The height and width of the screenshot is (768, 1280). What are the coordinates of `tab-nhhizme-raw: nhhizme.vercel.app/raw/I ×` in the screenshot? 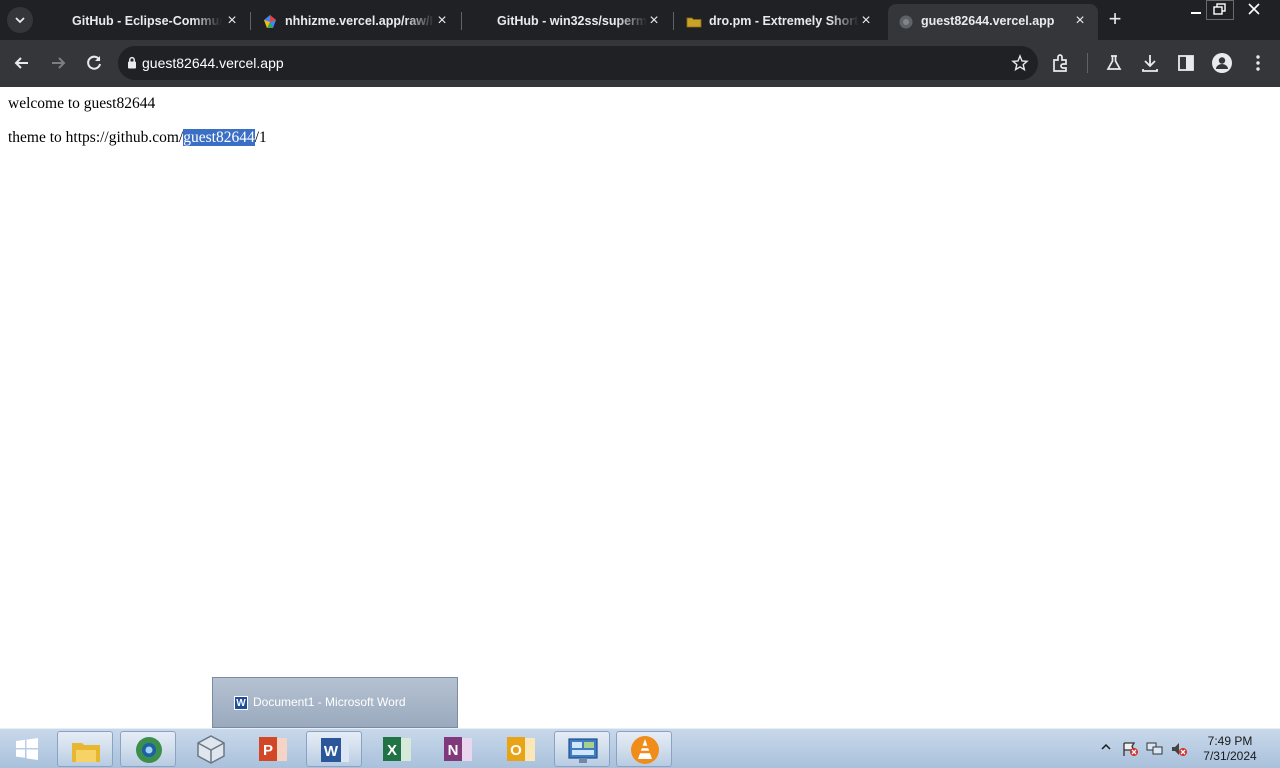 It's located at (355, 22).